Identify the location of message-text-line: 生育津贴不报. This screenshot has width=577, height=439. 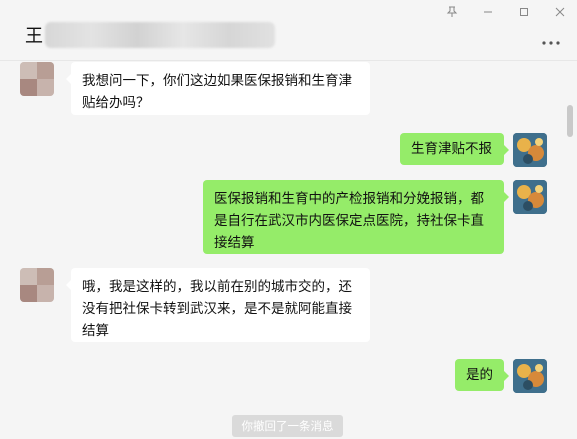
(451, 149).